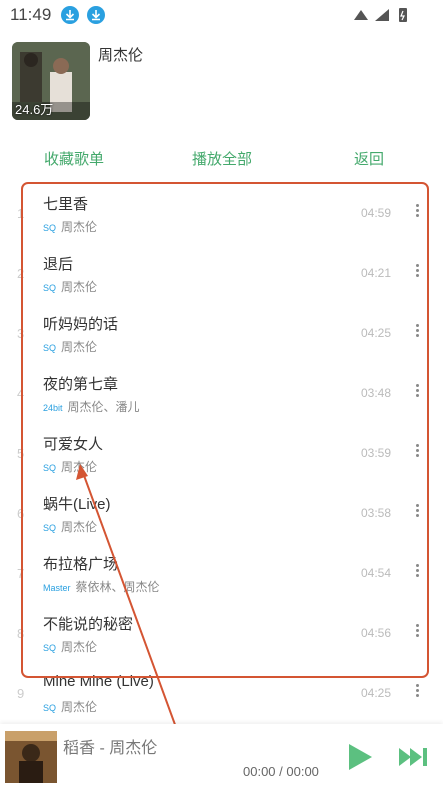 The height and width of the screenshot is (788, 443). What do you see at coordinates (221, 756) in the screenshot?
I see `mini-player: 稻香 - 周杰伦 00:00 / 00:00` at bounding box center [221, 756].